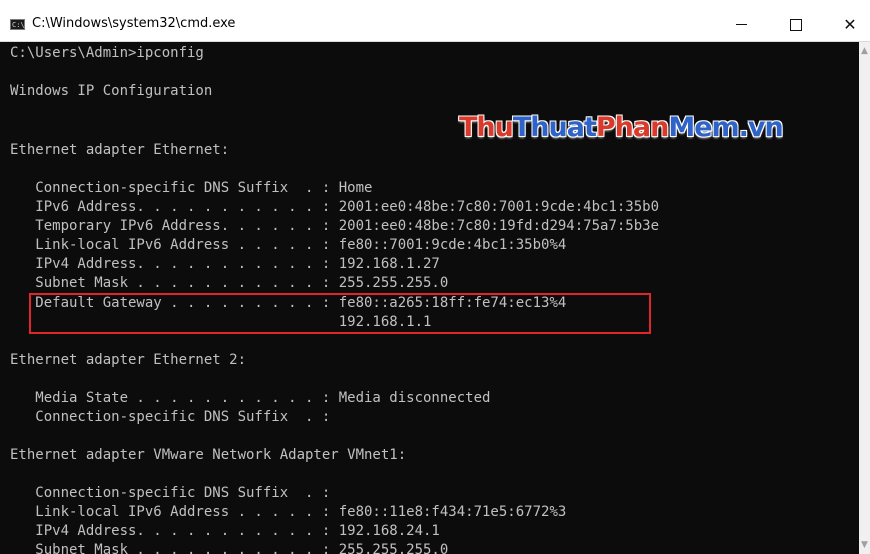  Describe the element at coordinates (340, 313) in the screenshot. I see `default-gateway-highlight` at that location.